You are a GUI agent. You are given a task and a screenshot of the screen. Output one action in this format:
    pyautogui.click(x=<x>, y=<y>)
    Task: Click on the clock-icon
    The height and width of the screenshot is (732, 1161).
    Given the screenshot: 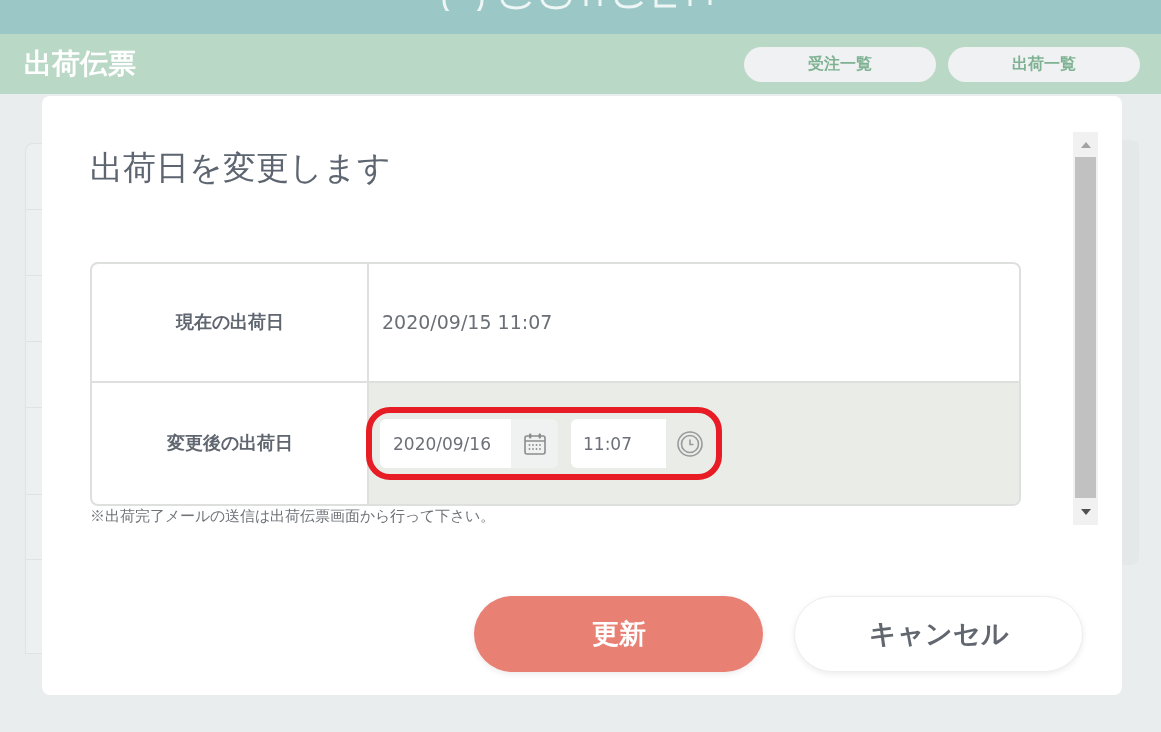 What is the action you would take?
    pyautogui.click(x=690, y=443)
    